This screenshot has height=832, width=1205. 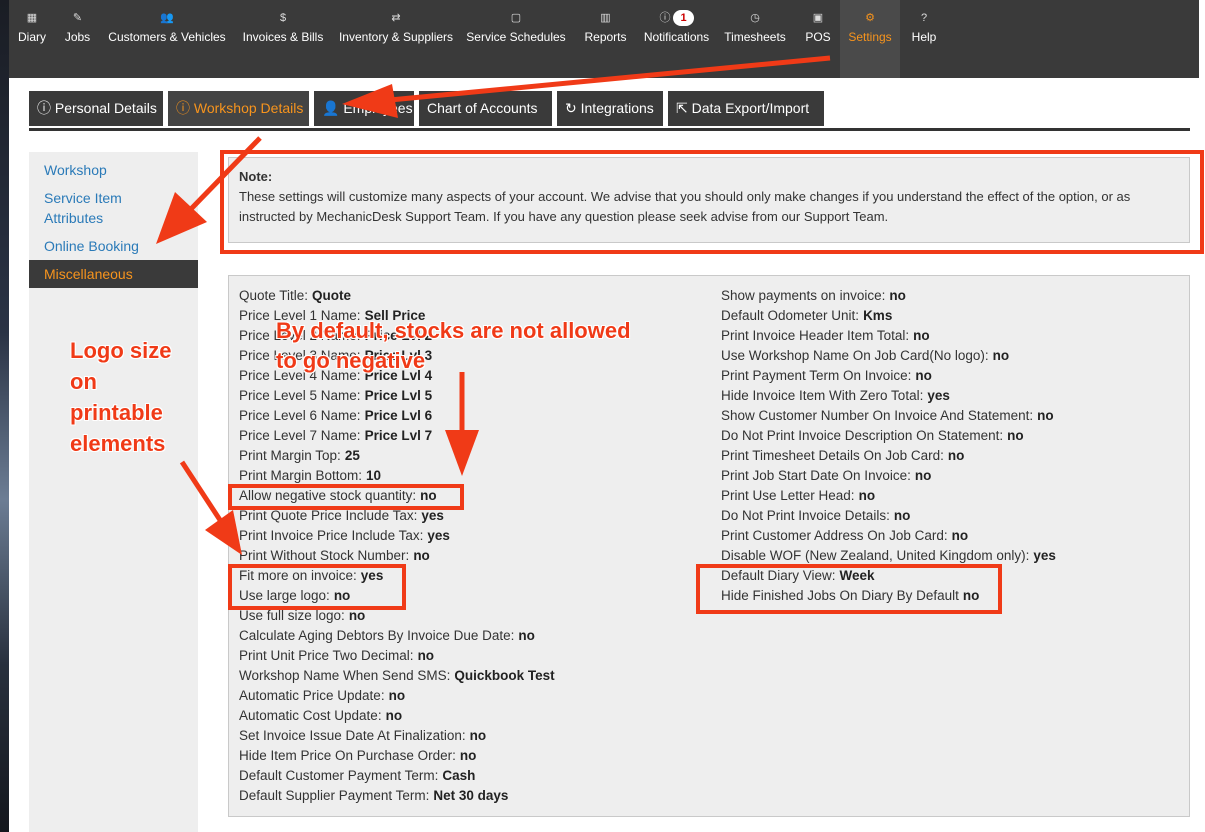 What do you see at coordinates (803, 295) in the screenshot?
I see `setting-label: Show payments on invoice:` at bounding box center [803, 295].